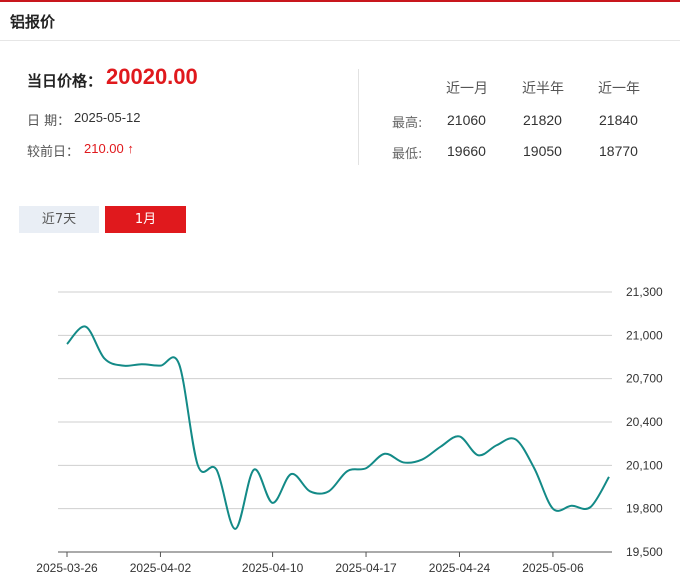  I want to click on y-tick-label: 19,500, so click(644, 552).